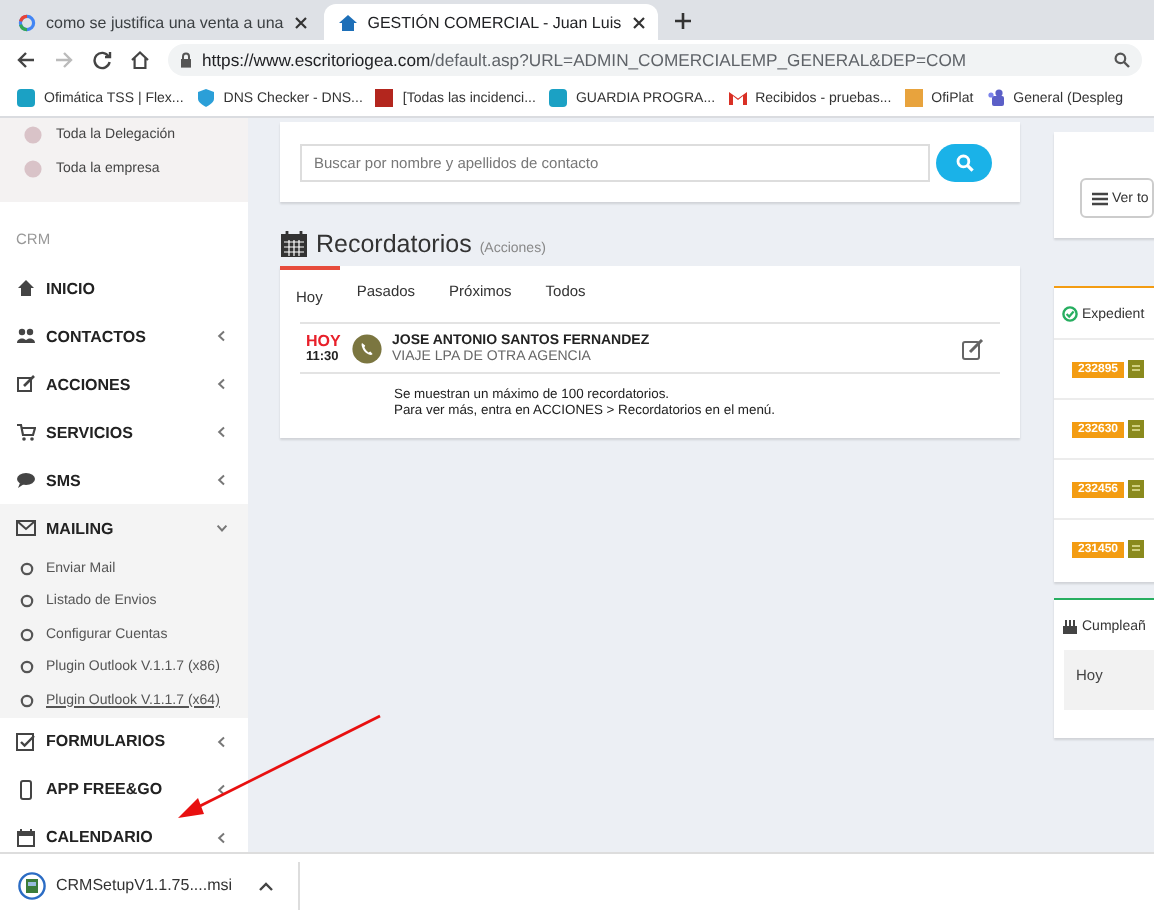  What do you see at coordinates (323, 341) in the screenshot?
I see `day-label: HOY` at bounding box center [323, 341].